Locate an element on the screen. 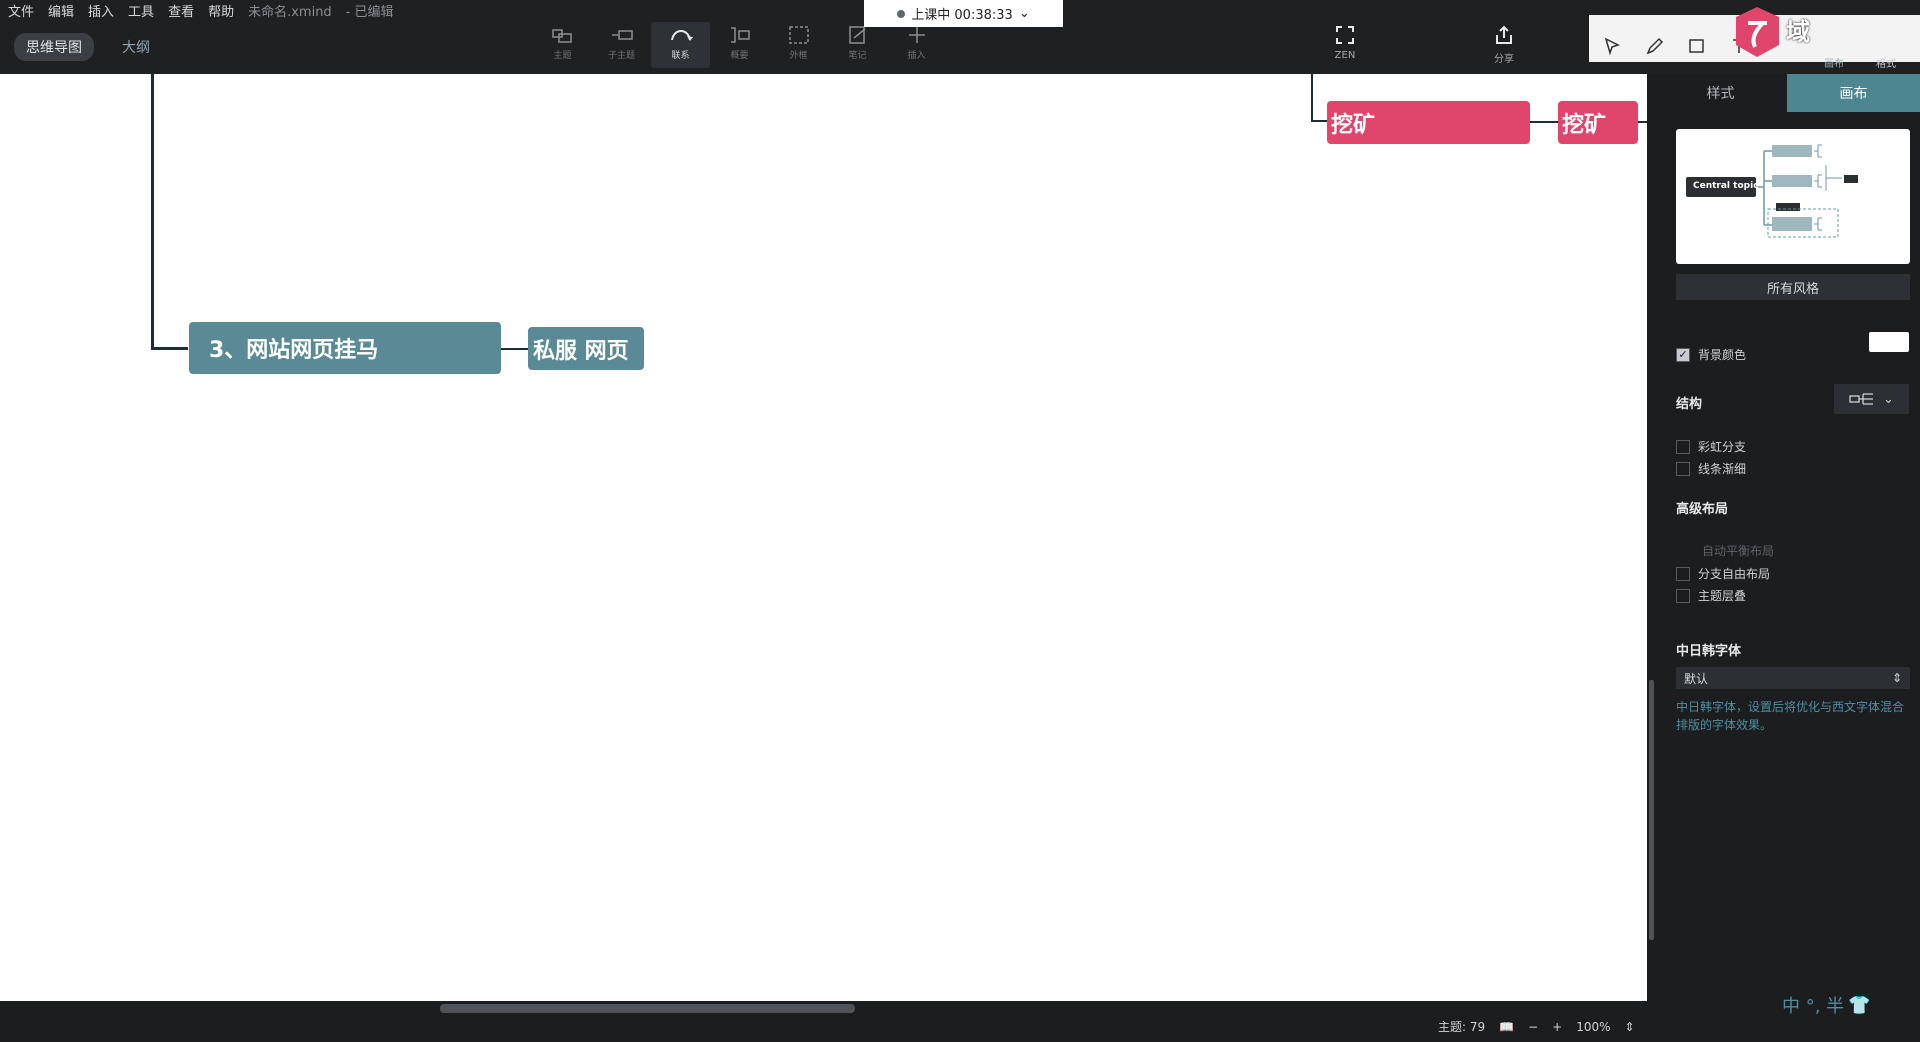 This screenshot has width=1920, height=1042. topic-child: 私服 网页 is located at coordinates (586, 348).